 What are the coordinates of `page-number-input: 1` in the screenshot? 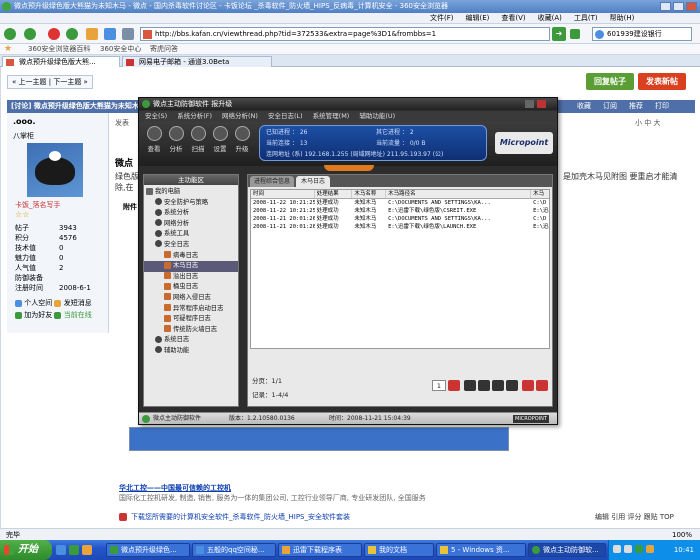 It's located at (439, 385).